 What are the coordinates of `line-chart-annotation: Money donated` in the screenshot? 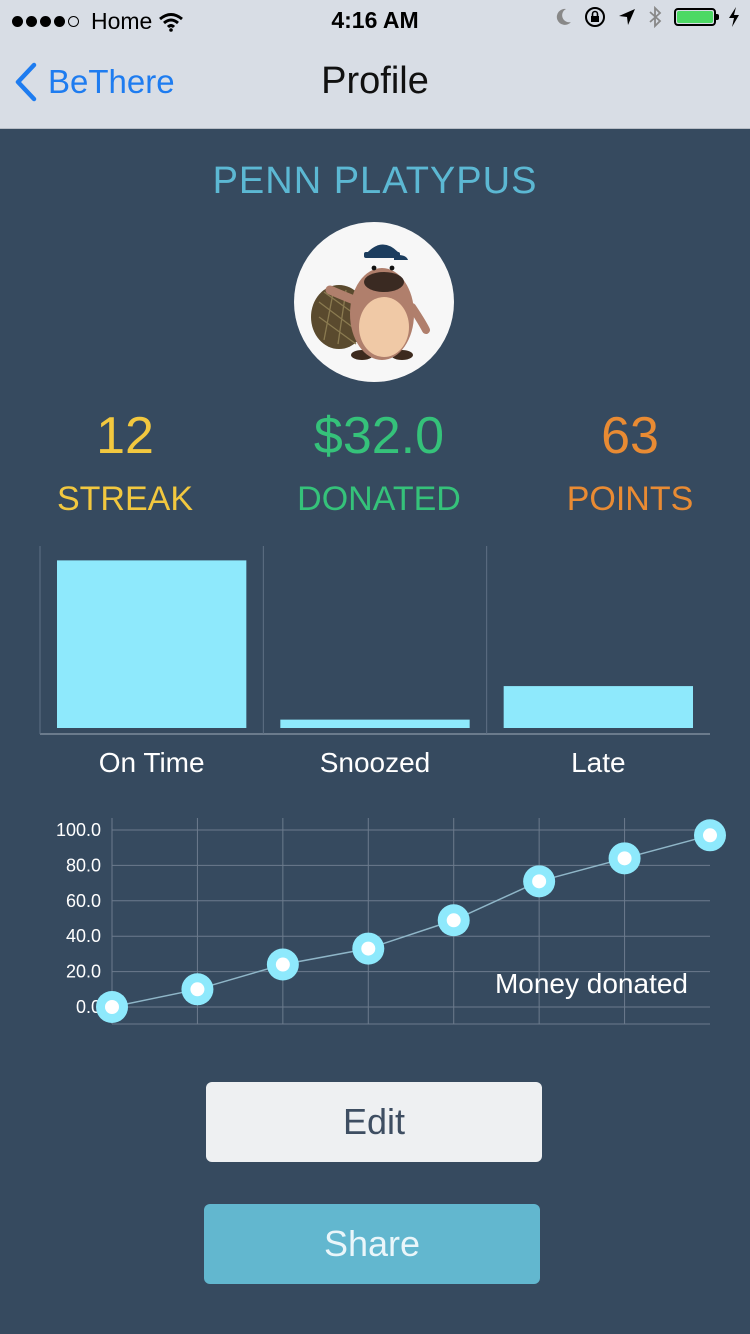 It's located at (591, 983).